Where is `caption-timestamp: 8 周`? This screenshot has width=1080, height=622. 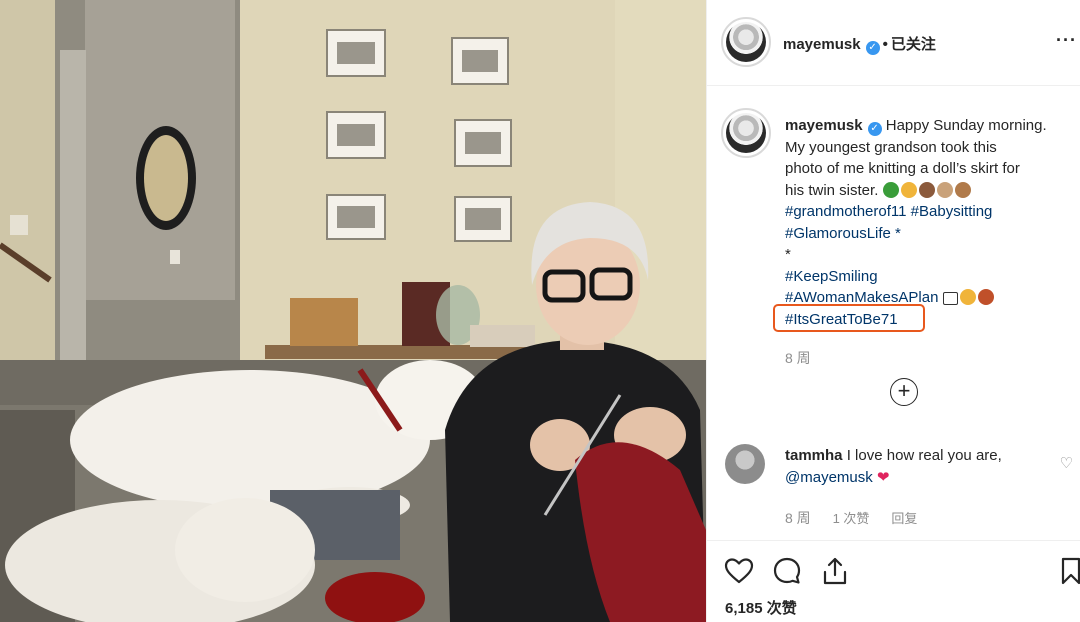
caption-timestamp: 8 周 is located at coordinates (798, 358).